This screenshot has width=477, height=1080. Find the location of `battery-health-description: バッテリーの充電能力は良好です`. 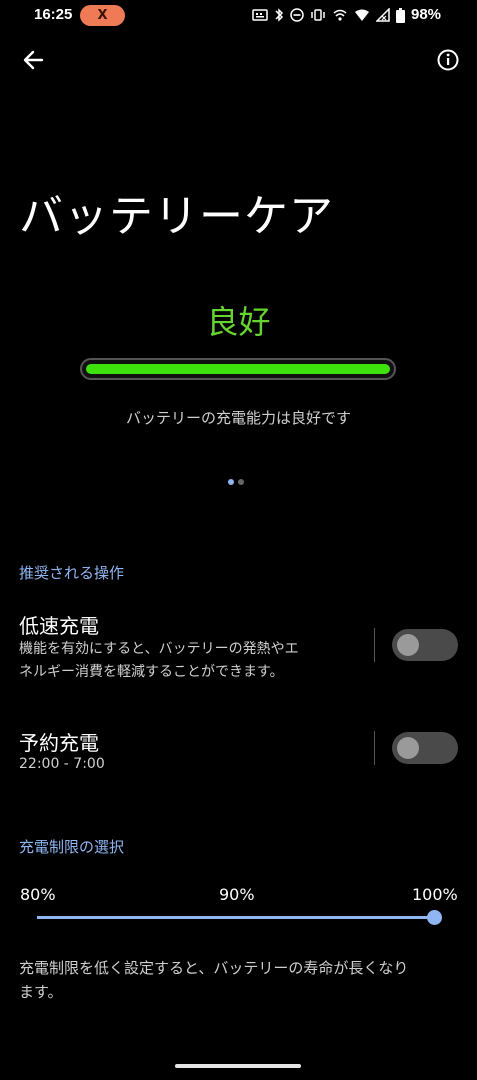

battery-health-description: バッテリーの充電能力は良好です is located at coordinates (238, 418).